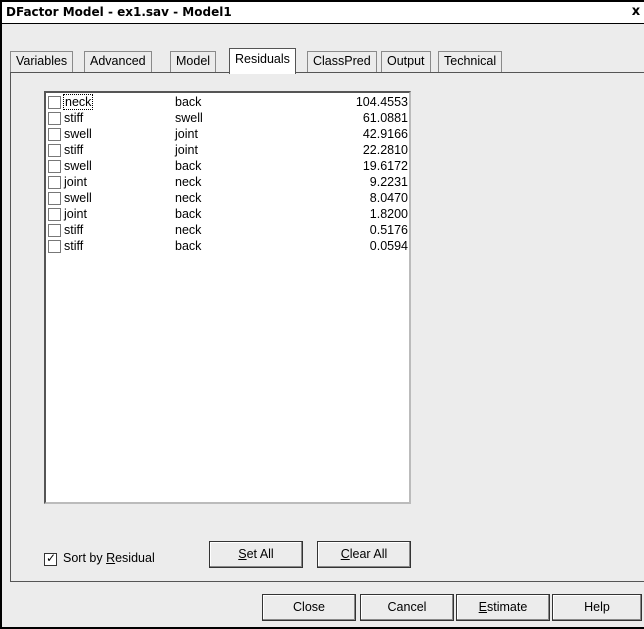  Describe the element at coordinates (119, 12) in the screenshot. I see `window-title: DFactor Model - ex1.sav - Model1` at that location.